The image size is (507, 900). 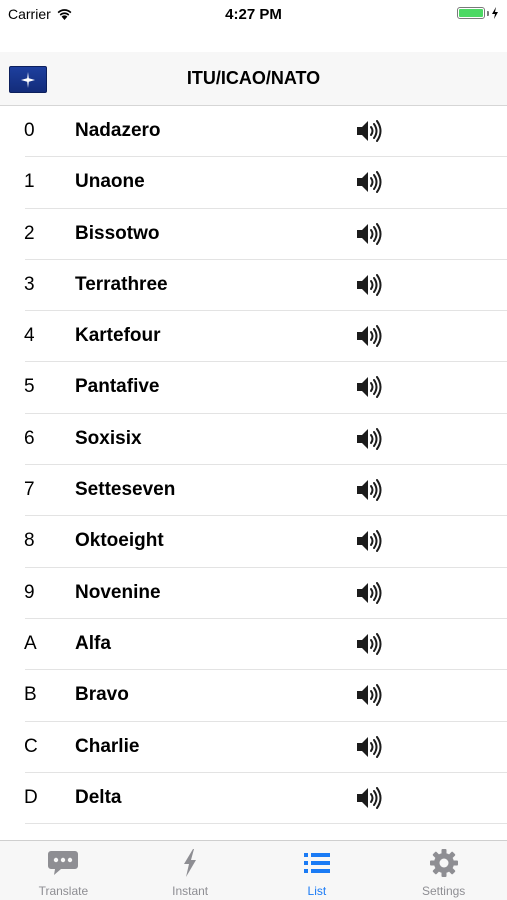 I want to click on list-item: 5 Pantafive, so click(x=265, y=388).